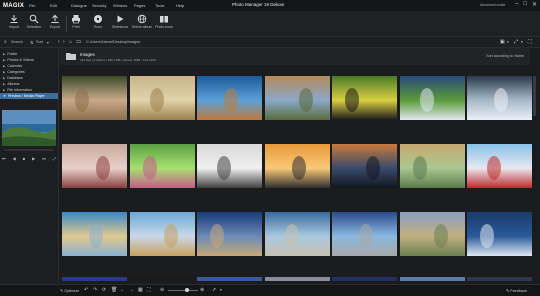 The width and height of the screenshot is (540, 296). I want to click on sort-label: Sort, so click(39, 42).